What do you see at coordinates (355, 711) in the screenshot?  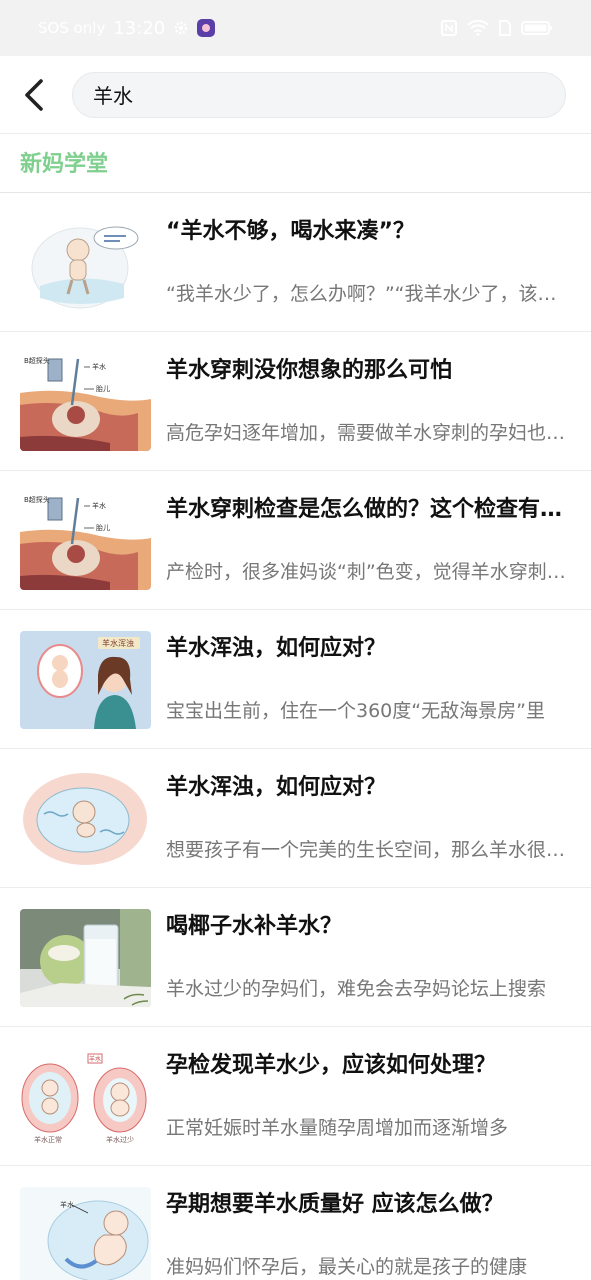 I see `article-summary: 宝宝出生前，住在一个360度“无敌海景房”里` at bounding box center [355, 711].